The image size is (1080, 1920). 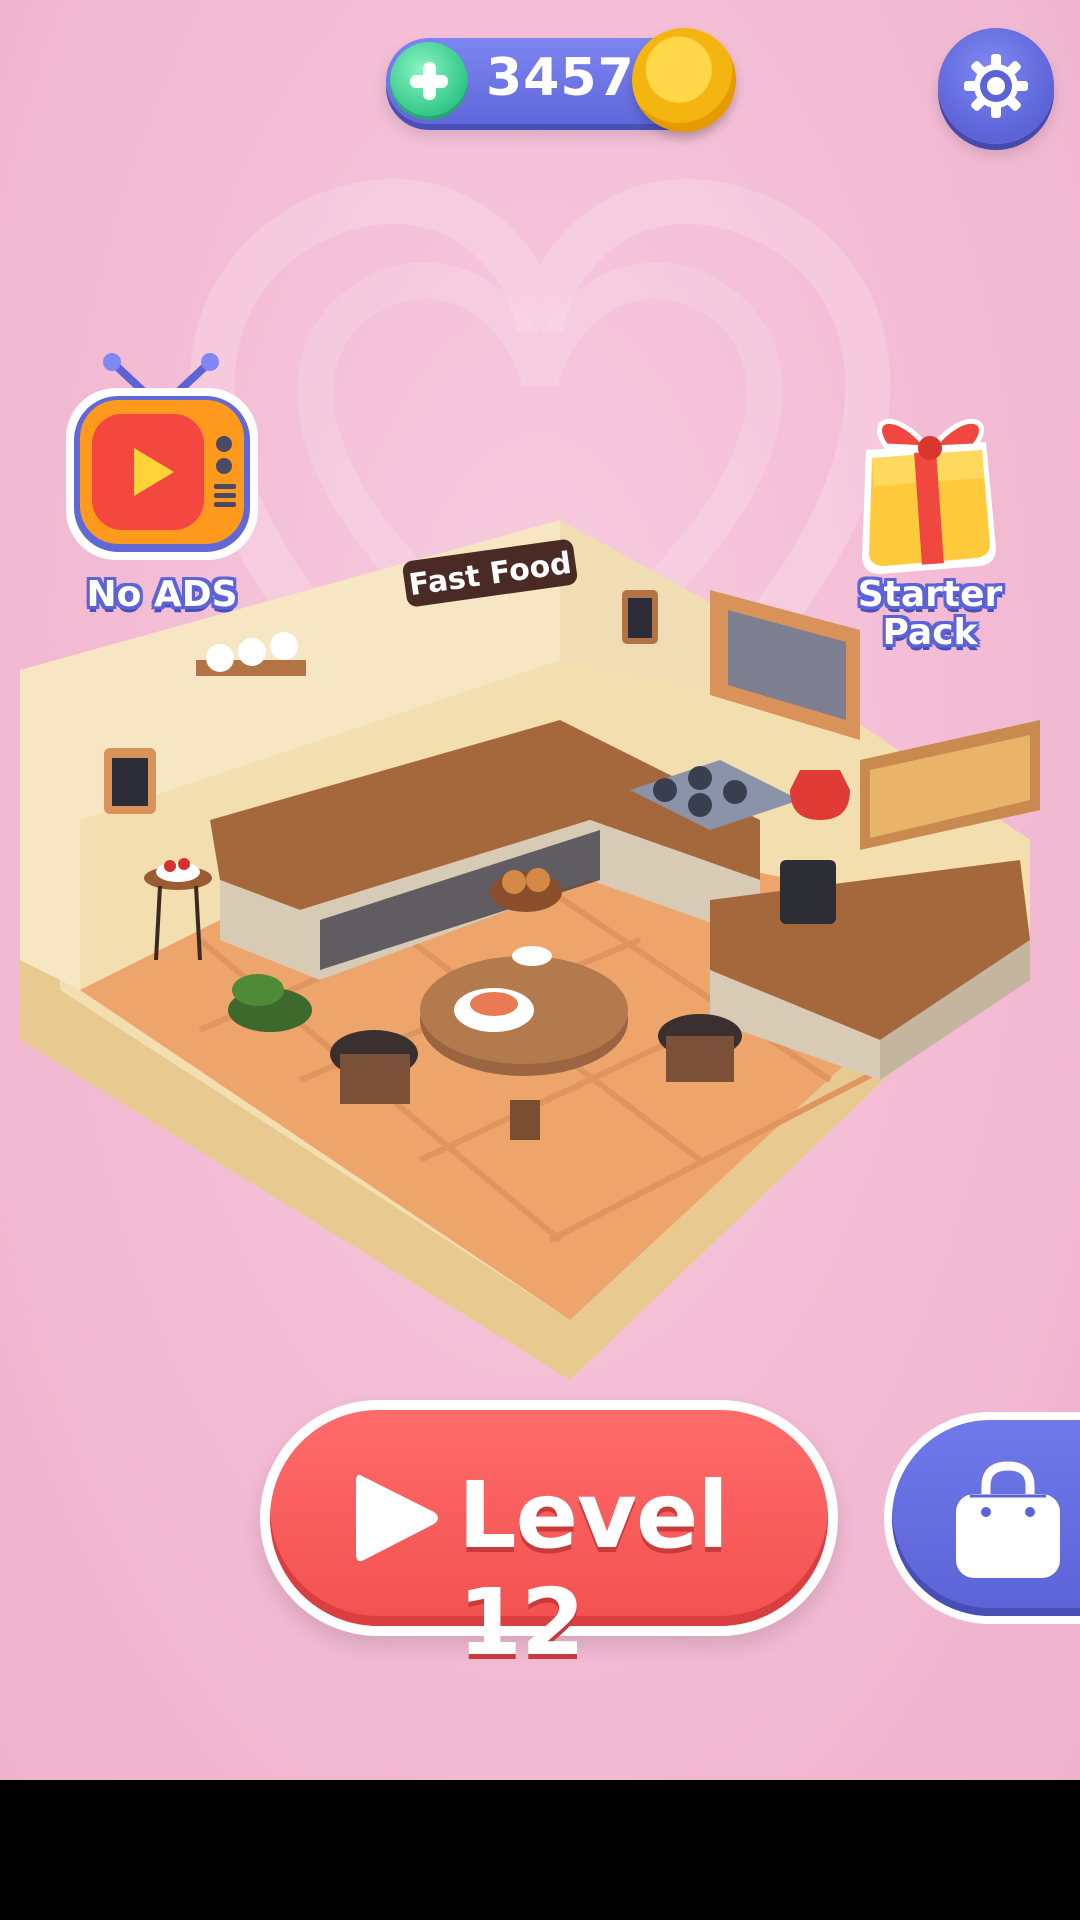 I want to click on shop-button-face, so click(x=986, y=1518).